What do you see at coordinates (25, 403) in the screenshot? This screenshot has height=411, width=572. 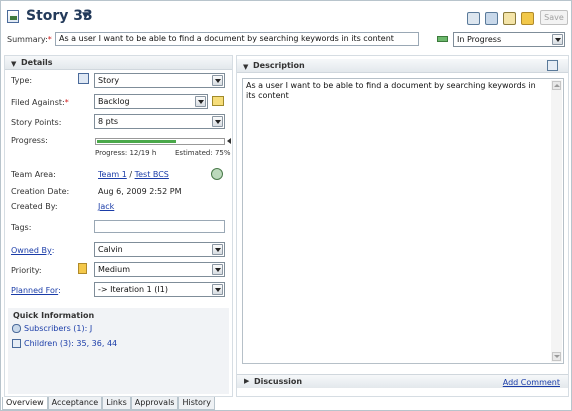 I see `tab-overview: Overview` at bounding box center [25, 403].